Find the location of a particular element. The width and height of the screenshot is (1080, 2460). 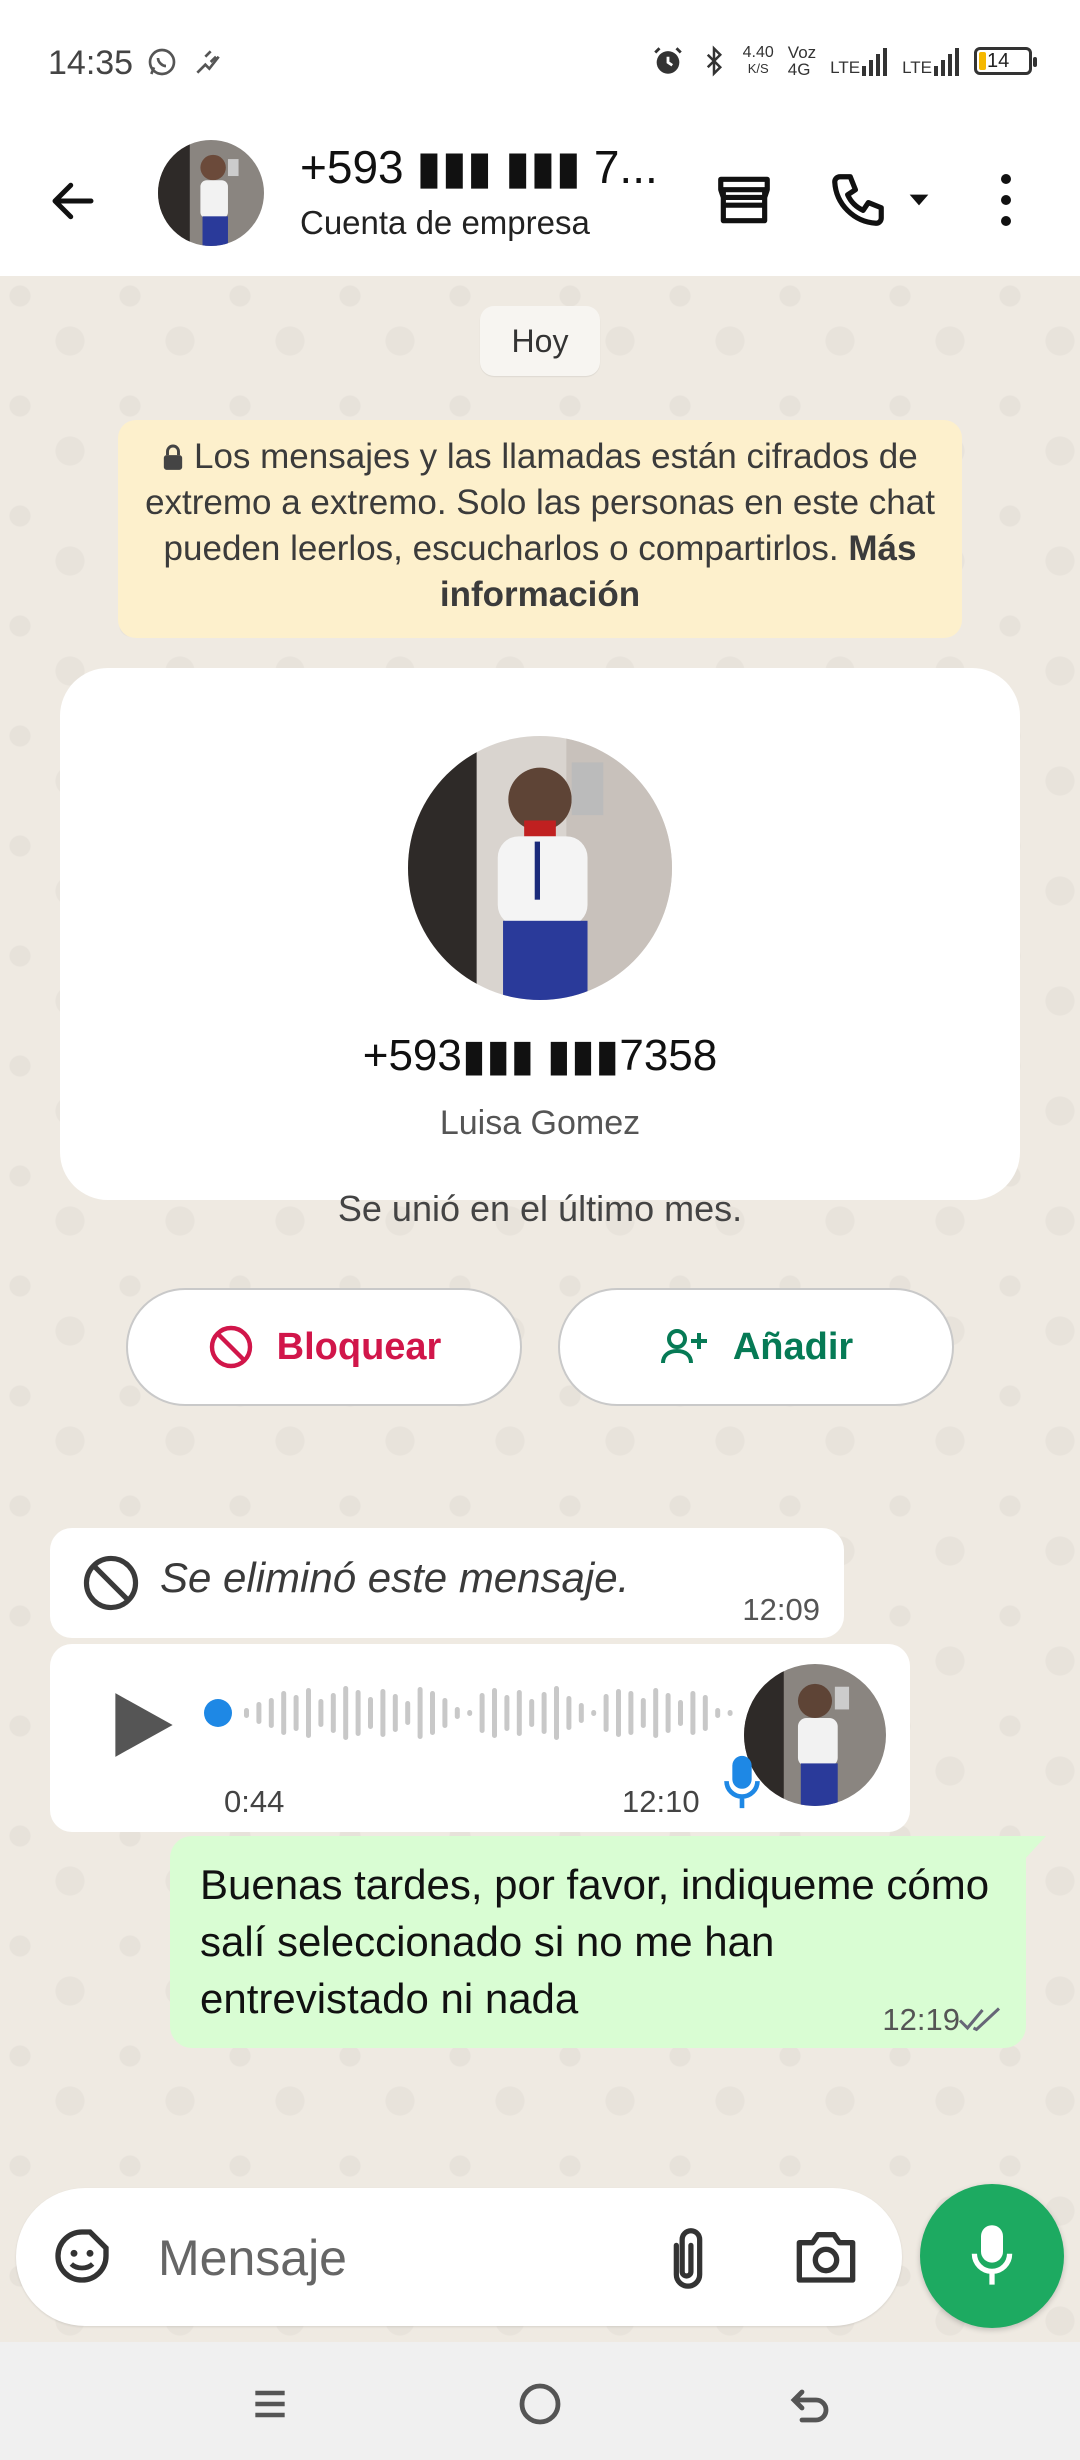

more-vert-icon is located at coordinates (1006, 200).